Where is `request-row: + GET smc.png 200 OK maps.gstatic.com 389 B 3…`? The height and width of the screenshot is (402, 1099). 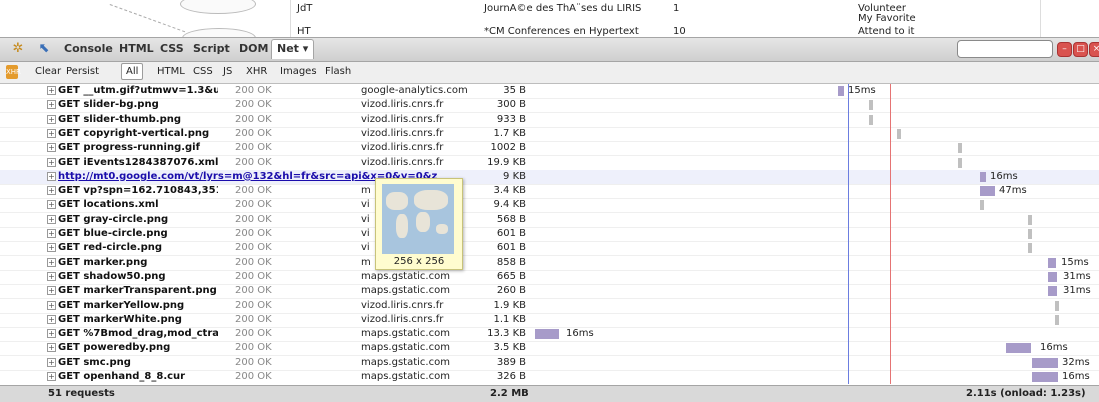 request-row: + GET smc.png 200 OK maps.gstatic.com 389 B 3… is located at coordinates (549, 363).